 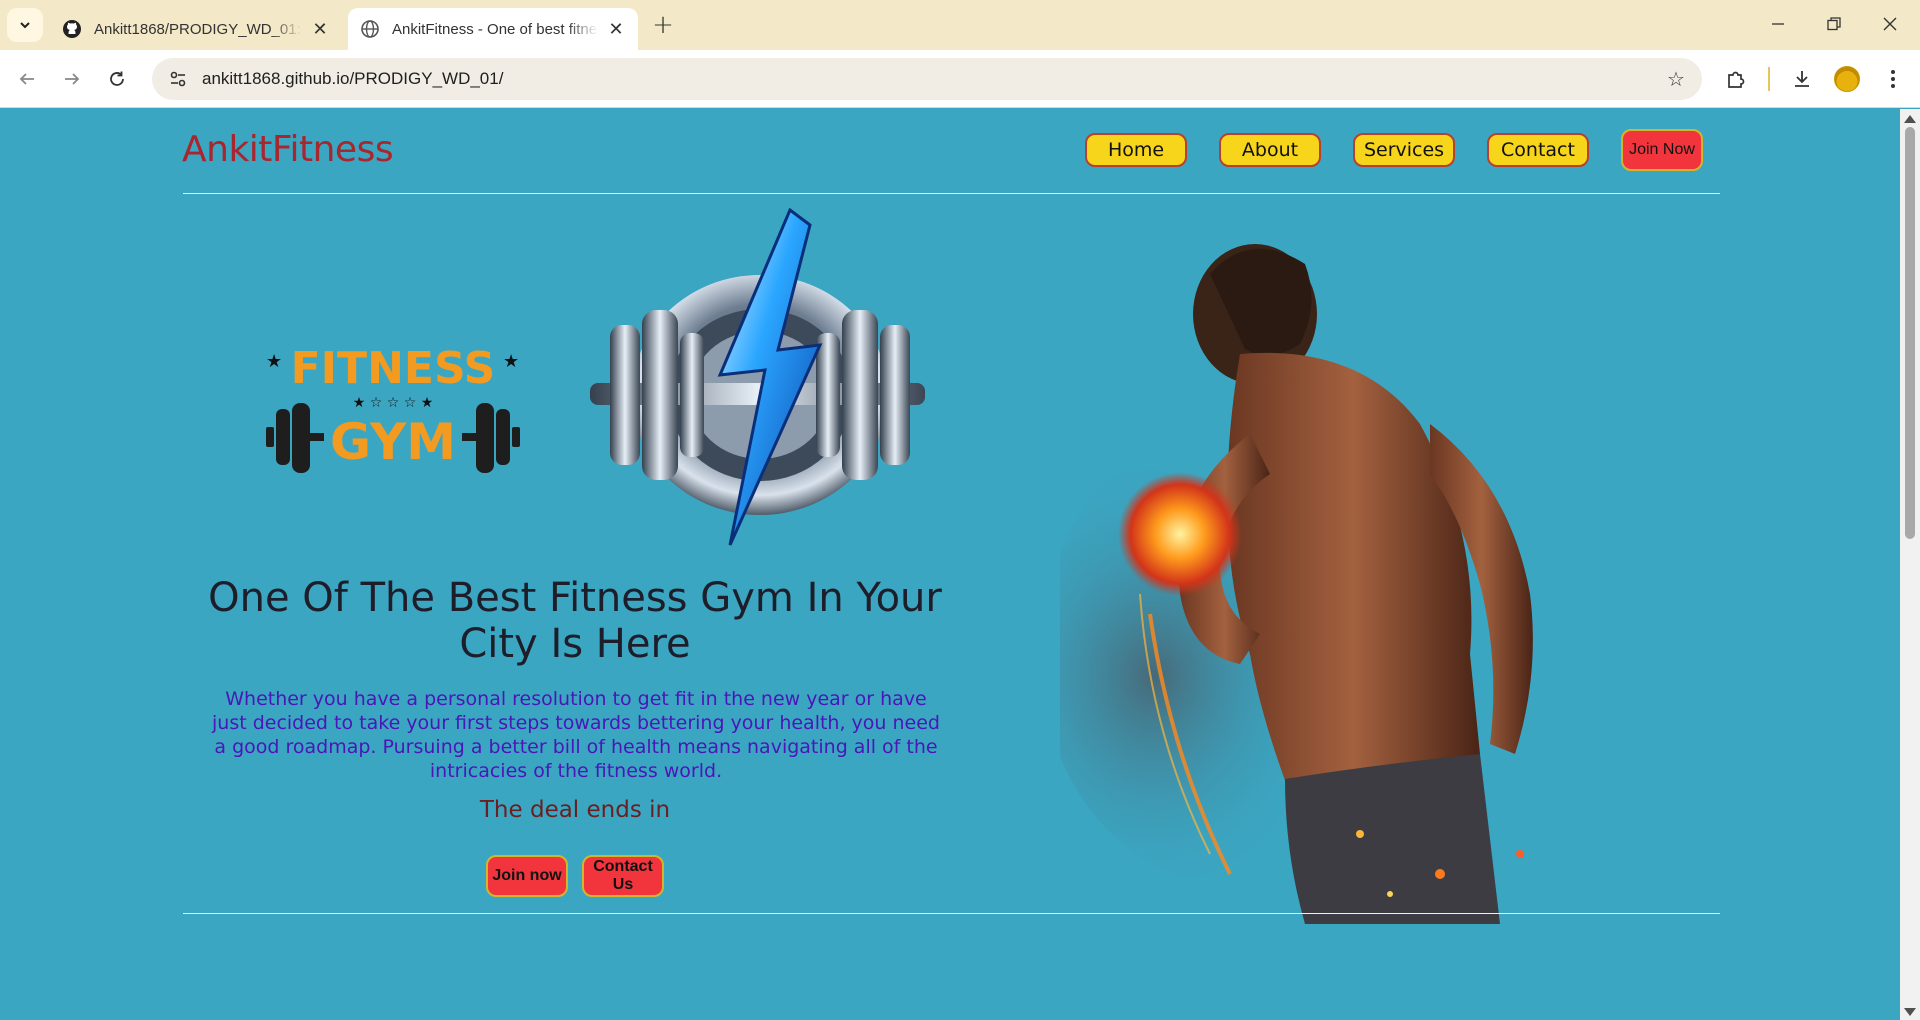 I want to click on tab-title: AnkitFitness - One of best fitness, so click(x=495, y=29).